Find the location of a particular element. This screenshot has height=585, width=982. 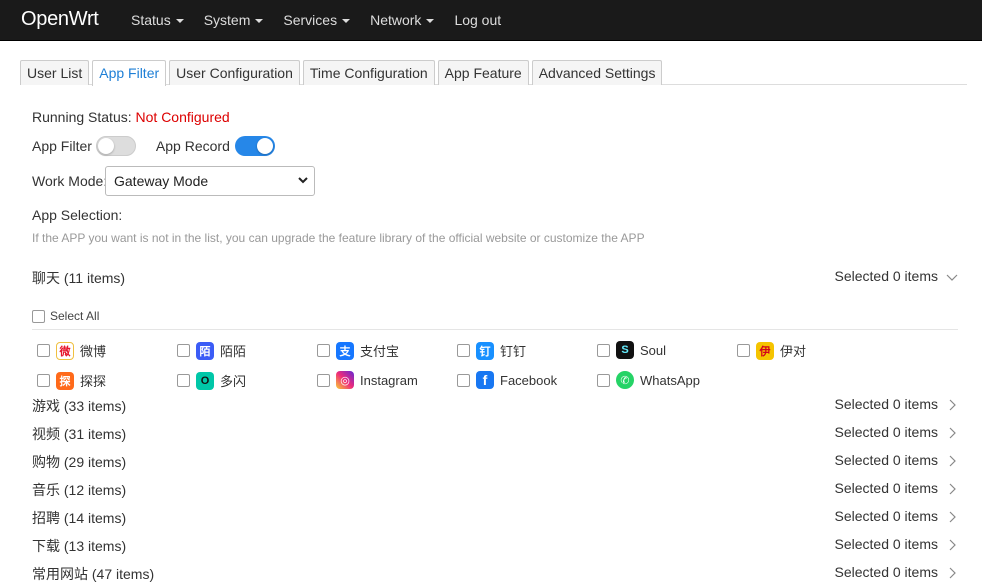

select-all-label: Select All is located at coordinates (75, 316).